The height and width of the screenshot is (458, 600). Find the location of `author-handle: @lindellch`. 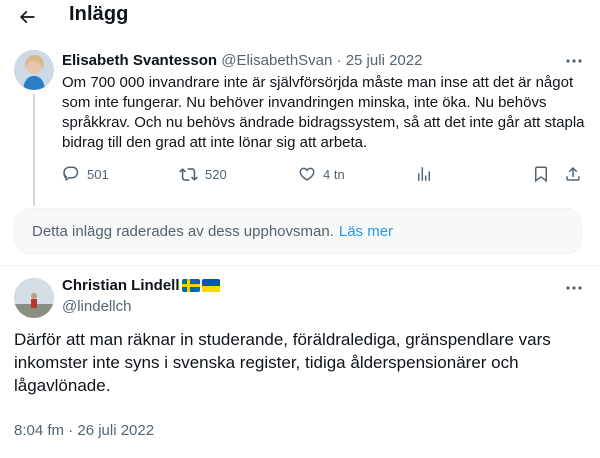

author-handle: @lindellch is located at coordinates (96, 306).